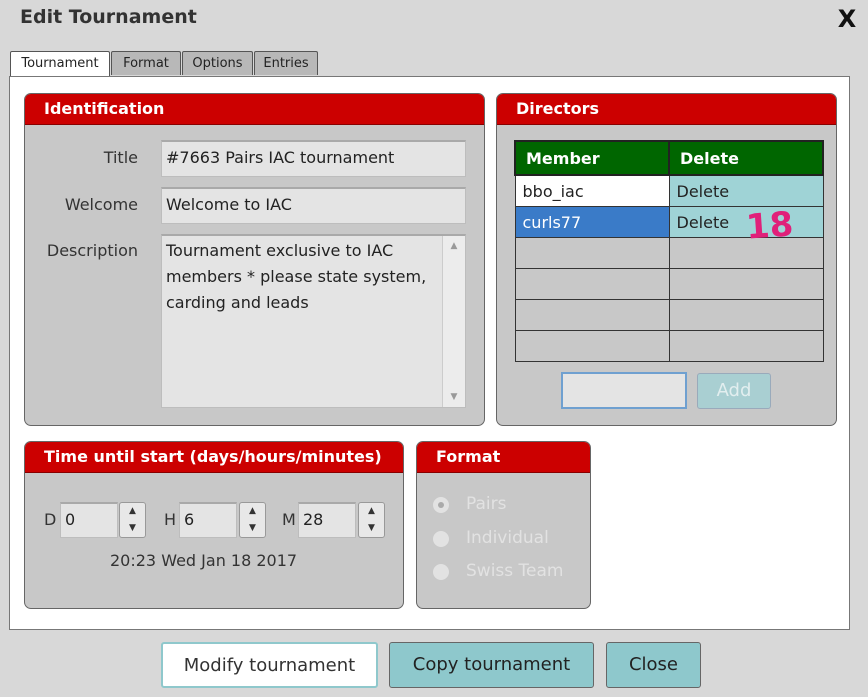 The width and height of the screenshot is (868, 697). What do you see at coordinates (503, 457) in the screenshot?
I see `format-header: Format` at bounding box center [503, 457].